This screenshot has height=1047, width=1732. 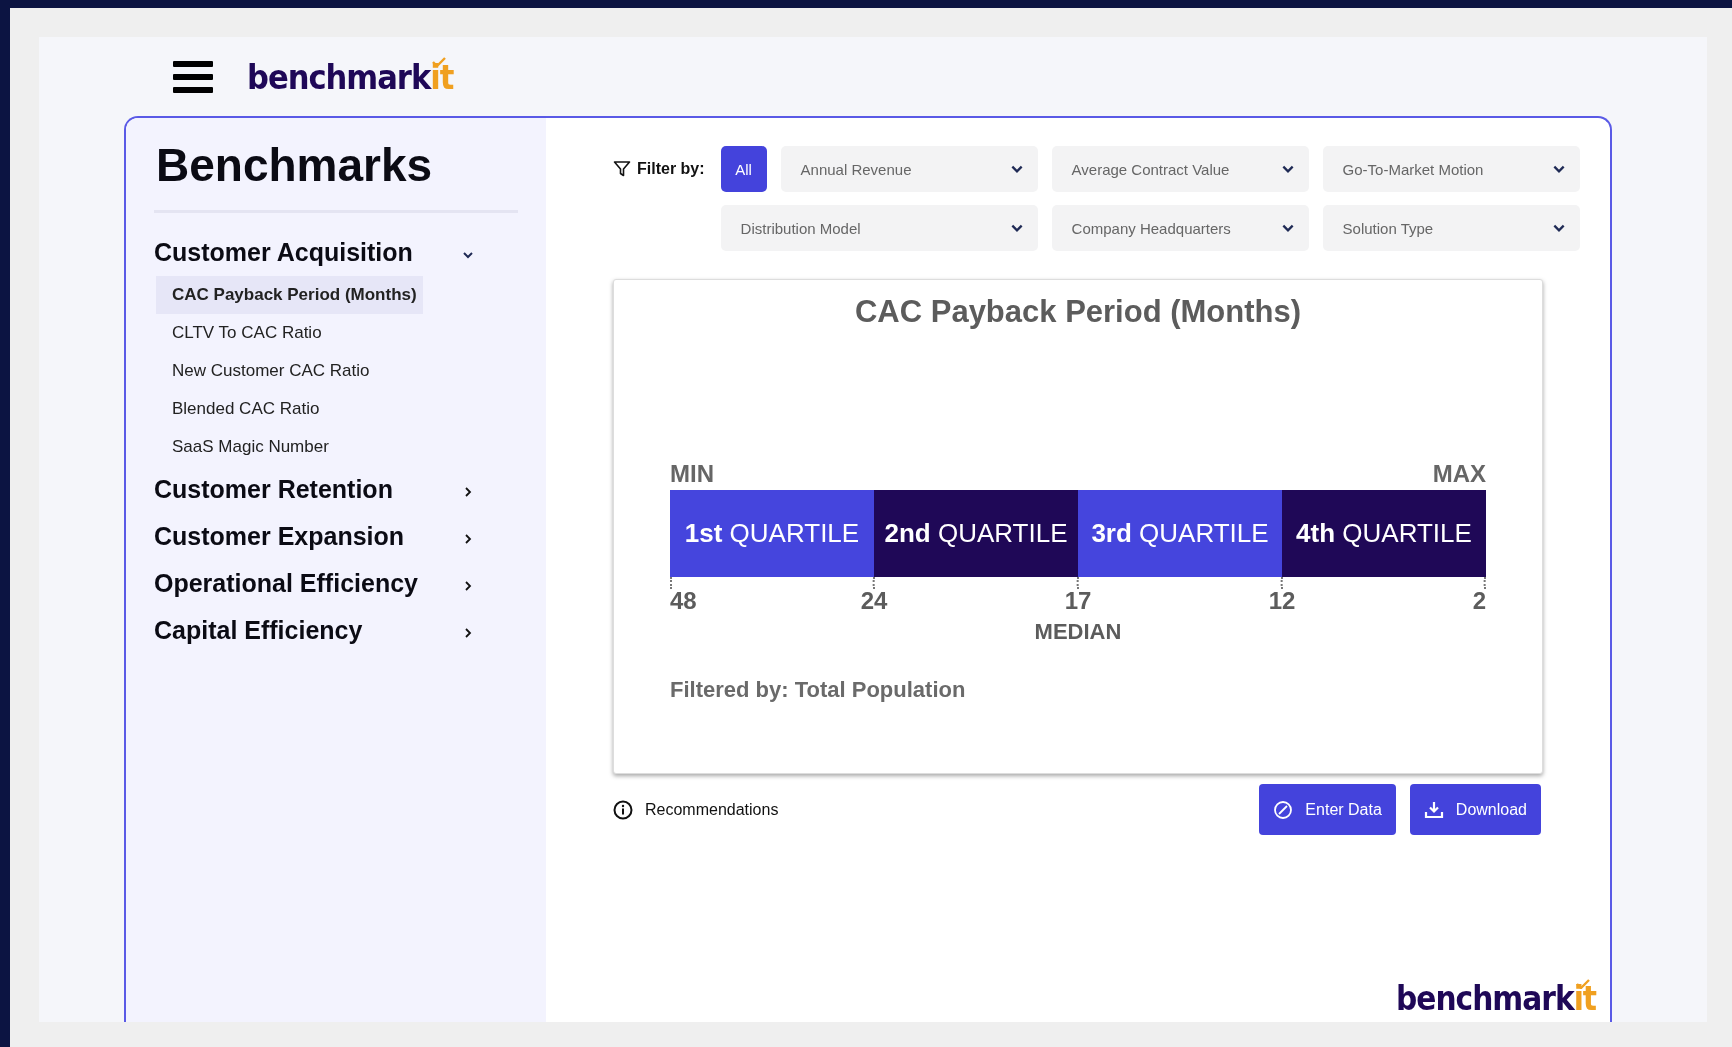 What do you see at coordinates (1479, 601) in the screenshot?
I see `axis-tick-label: 2` at bounding box center [1479, 601].